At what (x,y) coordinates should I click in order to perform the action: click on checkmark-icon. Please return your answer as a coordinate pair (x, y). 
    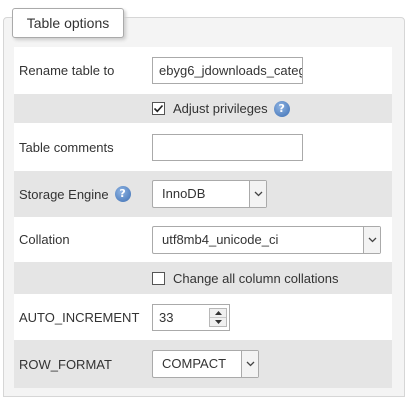
    Looking at the image, I should click on (158, 108).